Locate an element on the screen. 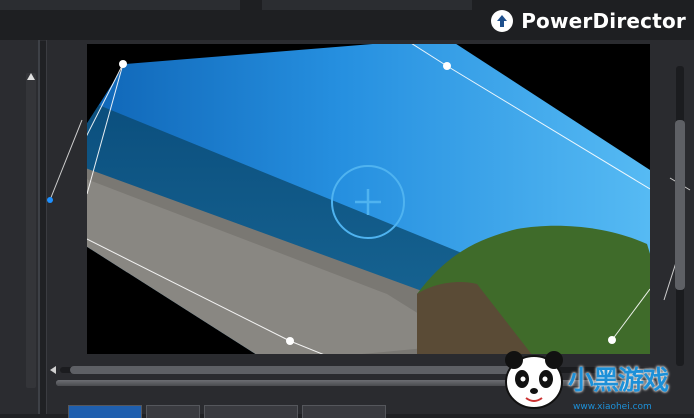 The image size is (694, 418). scroll-up-icon is located at coordinates (31, 76).